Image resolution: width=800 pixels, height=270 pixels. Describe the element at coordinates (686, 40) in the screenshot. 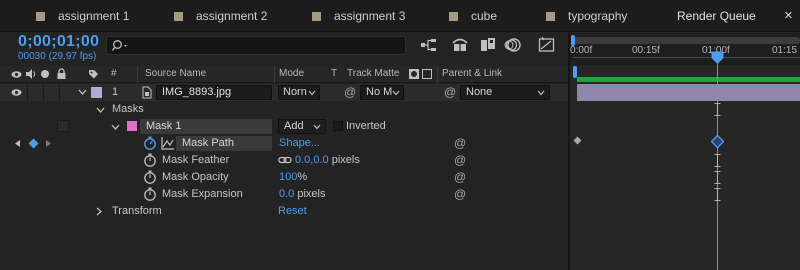

I see `time-navigator-bar` at that location.